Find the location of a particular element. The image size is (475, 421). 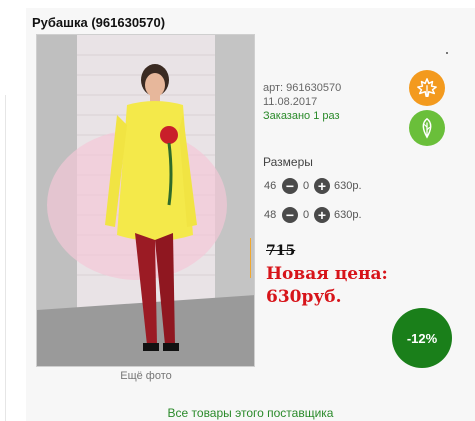

size-value: 46 is located at coordinates (270, 186).